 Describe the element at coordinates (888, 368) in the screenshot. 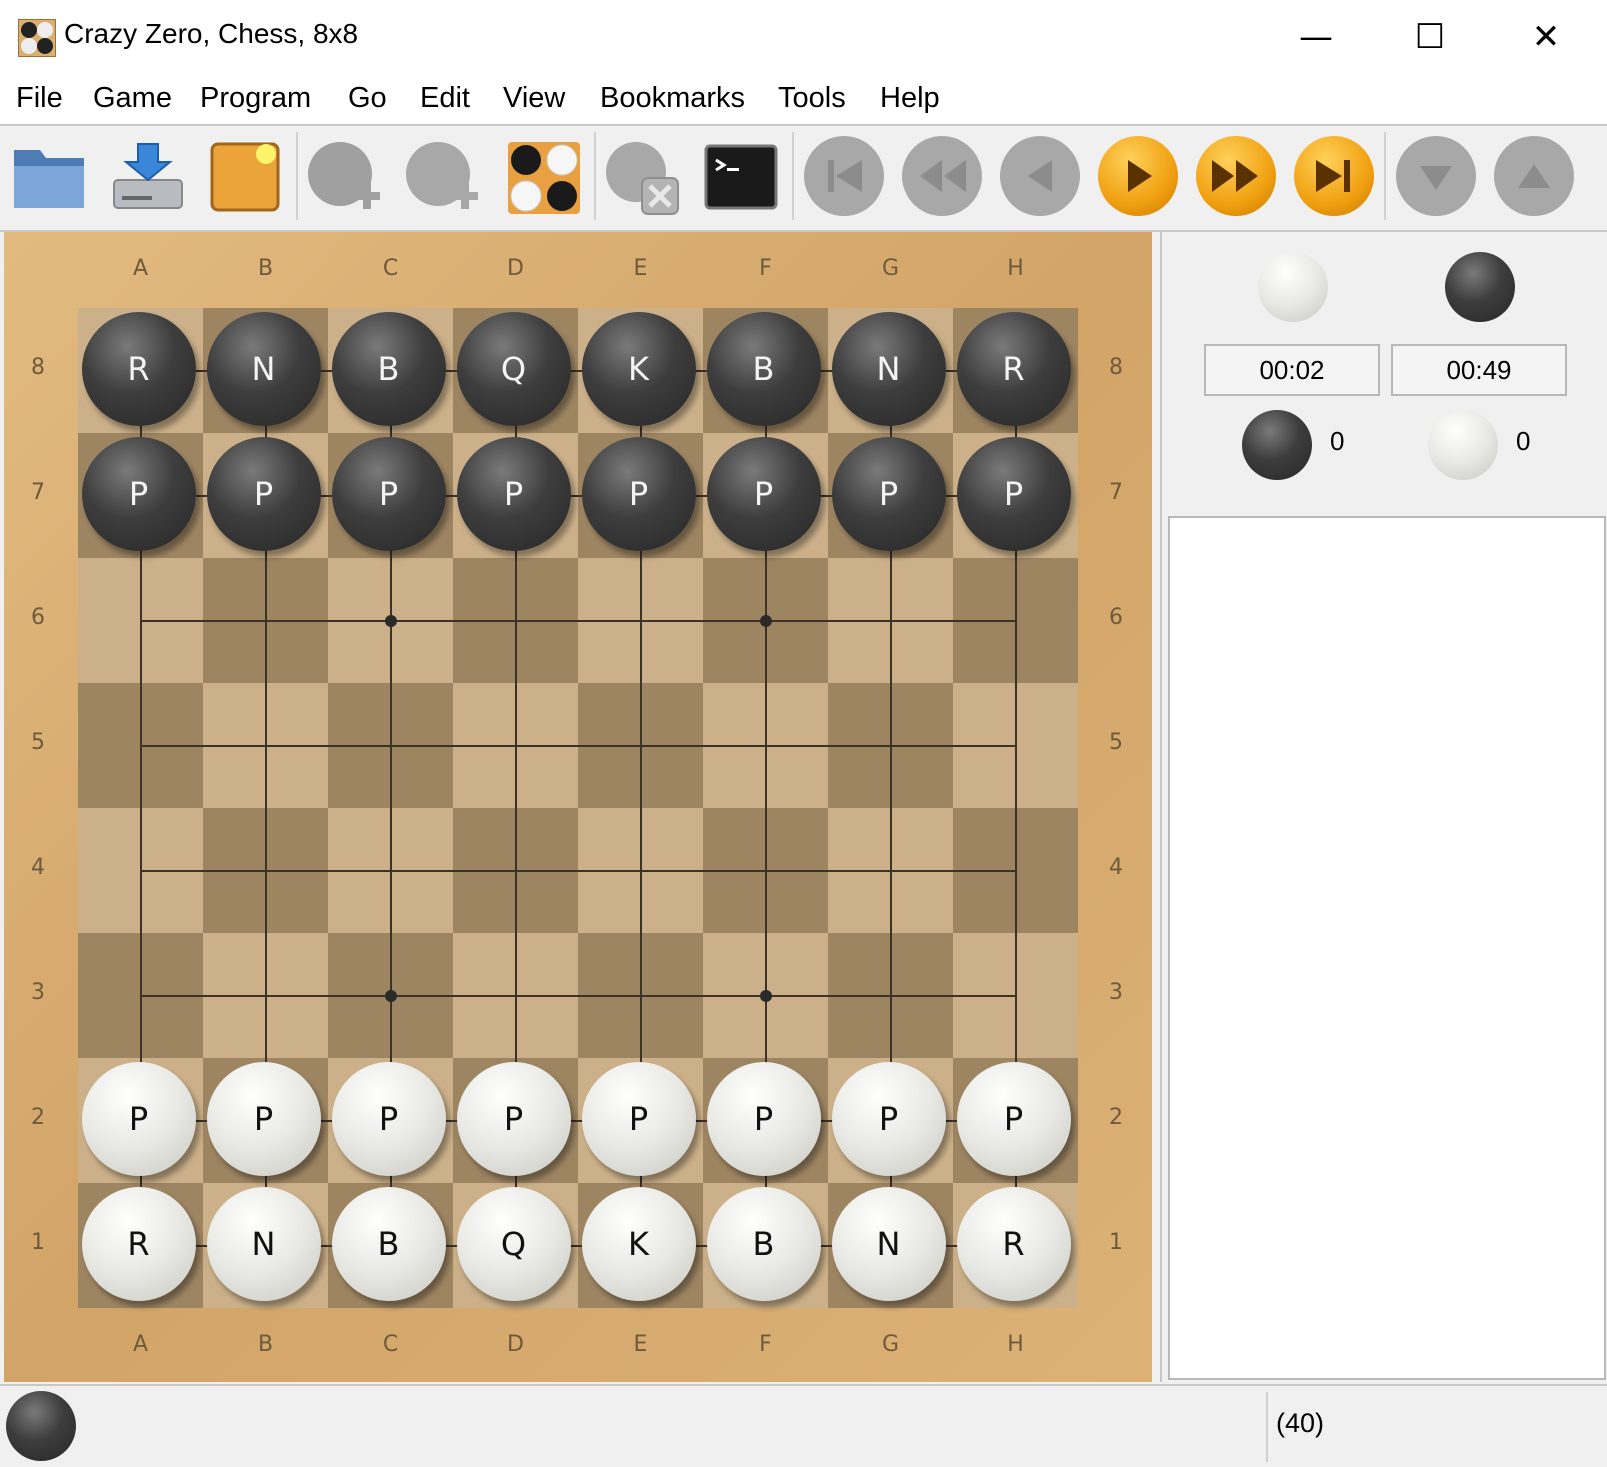

I see `black-piece-n-g8: N` at that location.